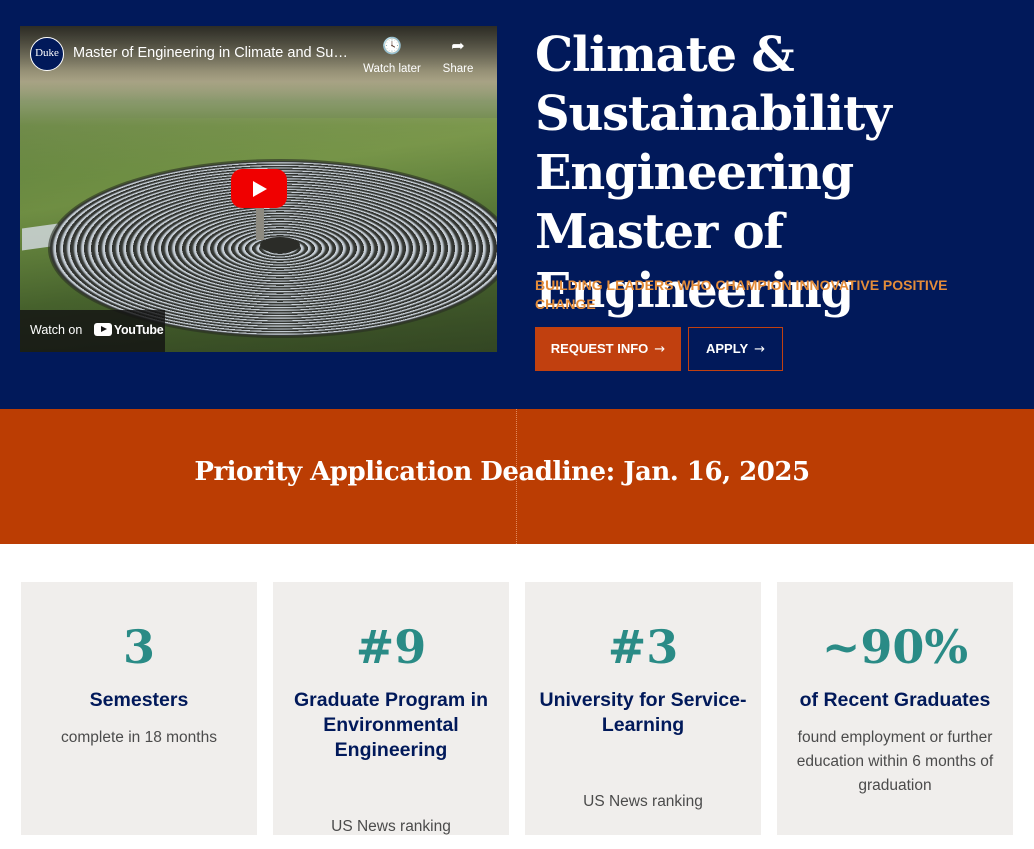 Image resolution: width=1034 pixels, height=849 pixels. Describe the element at coordinates (392, 55) in the screenshot. I see `watch-later-button: 🕓 Watch later` at that location.